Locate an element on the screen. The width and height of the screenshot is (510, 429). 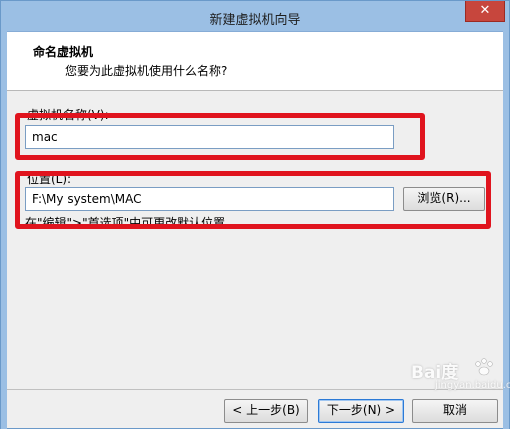
title-bar: 新建虚拟机向导 ✕ is located at coordinates (255, 16).